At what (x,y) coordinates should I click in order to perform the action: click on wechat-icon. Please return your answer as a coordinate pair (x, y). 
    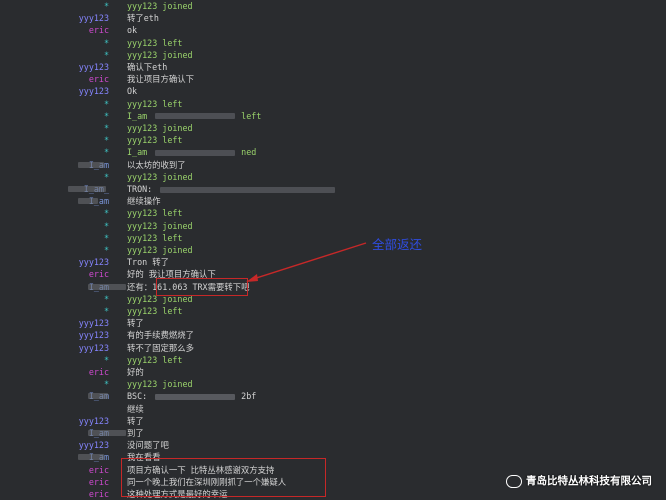
    Looking at the image, I should click on (514, 481).